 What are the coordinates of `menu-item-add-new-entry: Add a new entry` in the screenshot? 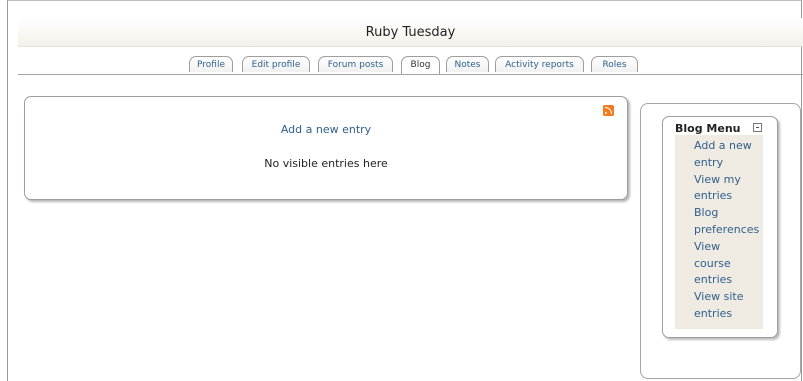 It's located at (729, 155).